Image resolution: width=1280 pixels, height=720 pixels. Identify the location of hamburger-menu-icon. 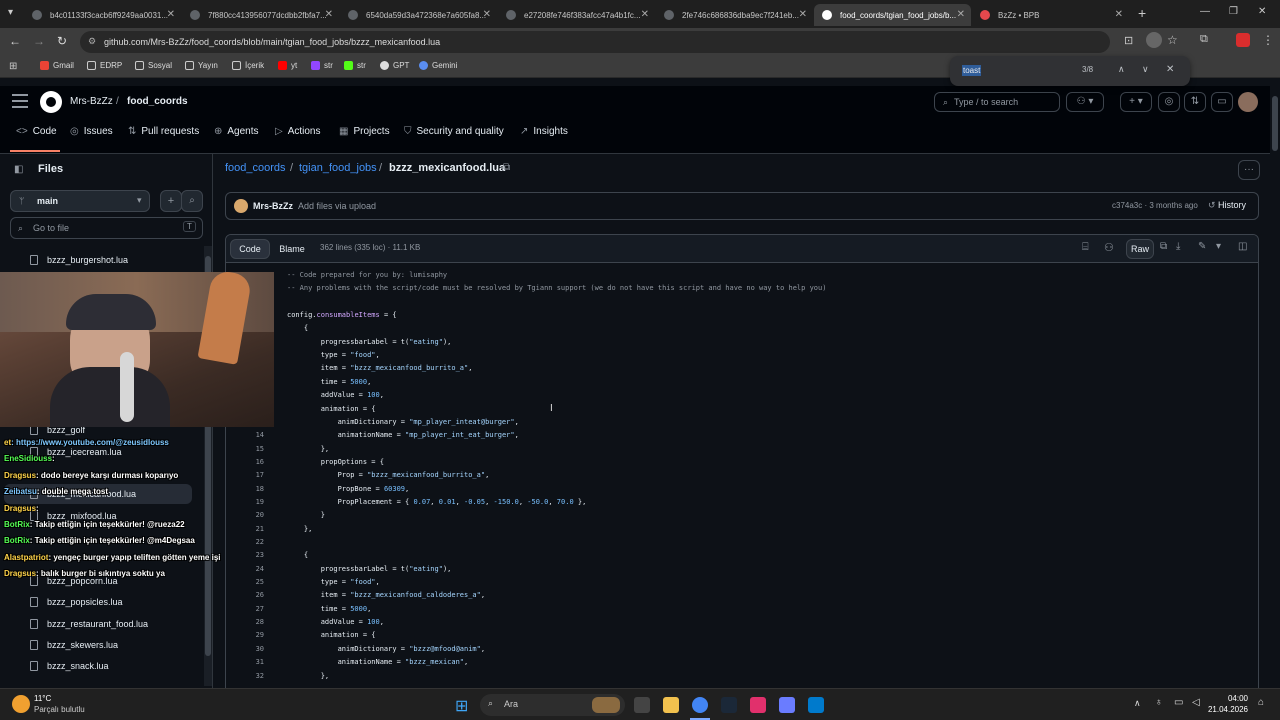
(20, 101).